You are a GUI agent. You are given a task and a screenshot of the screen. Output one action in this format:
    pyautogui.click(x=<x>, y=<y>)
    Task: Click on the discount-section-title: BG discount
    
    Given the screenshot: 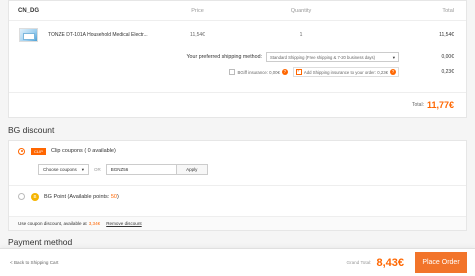 What is the action you would take?
    pyautogui.click(x=31, y=130)
    